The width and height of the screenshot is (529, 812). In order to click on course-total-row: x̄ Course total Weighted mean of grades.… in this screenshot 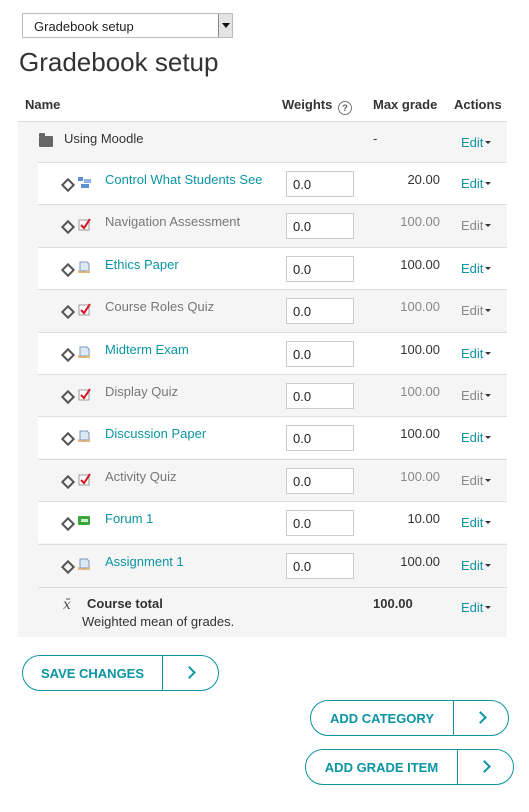, I will do `click(272, 612)`.